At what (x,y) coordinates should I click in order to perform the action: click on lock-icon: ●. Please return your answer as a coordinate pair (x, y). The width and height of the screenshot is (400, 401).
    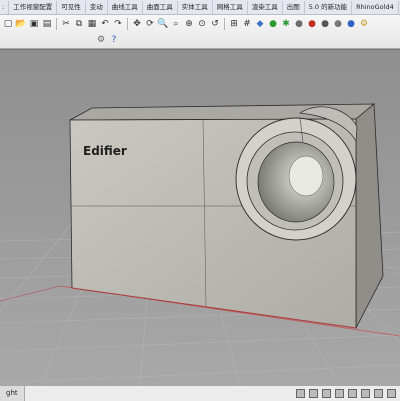
    Looking at the image, I should click on (351, 24).